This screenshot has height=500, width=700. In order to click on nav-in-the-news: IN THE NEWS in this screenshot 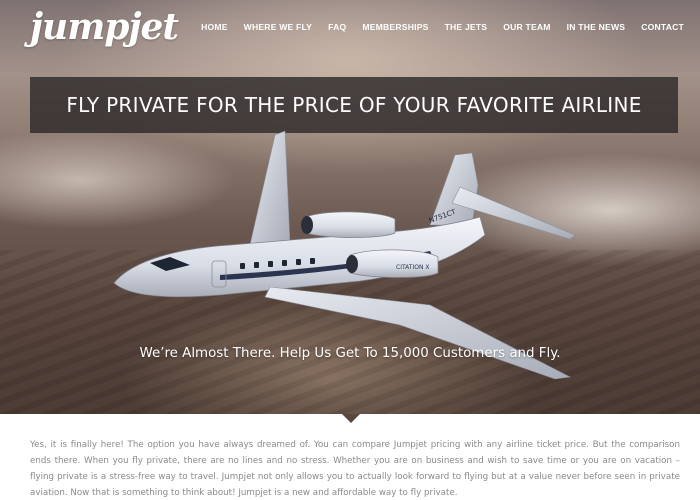, I will do `click(596, 27)`.